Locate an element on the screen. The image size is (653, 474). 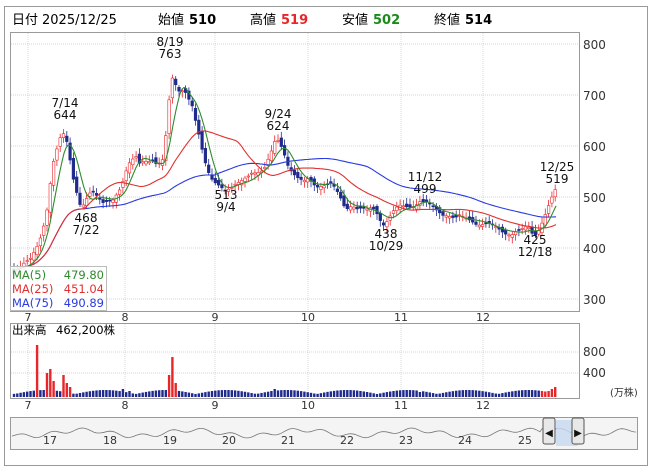
annotation-value: 425 is located at coordinates (535, 240).